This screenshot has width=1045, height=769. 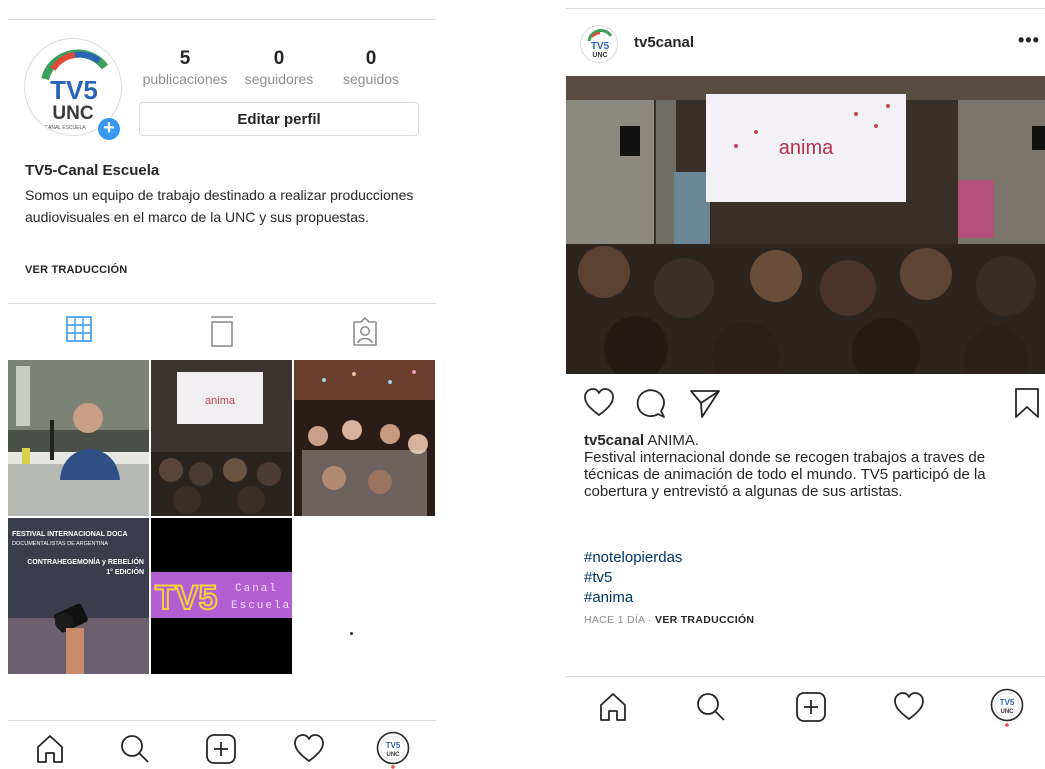 I want to click on logo-tagline: CANAL ESCUELA, so click(x=65, y=128).